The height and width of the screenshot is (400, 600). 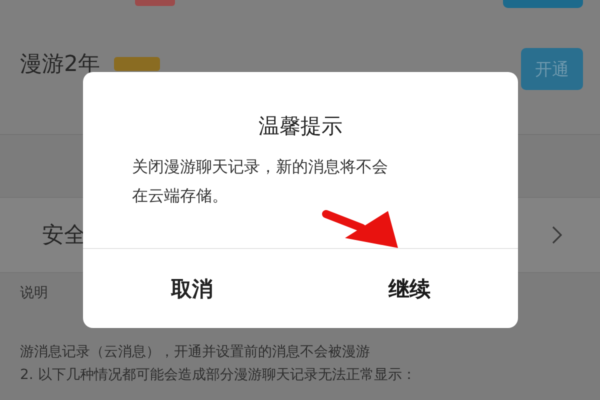 I want to click on security-label: 安全, so click(x=64, y=236).